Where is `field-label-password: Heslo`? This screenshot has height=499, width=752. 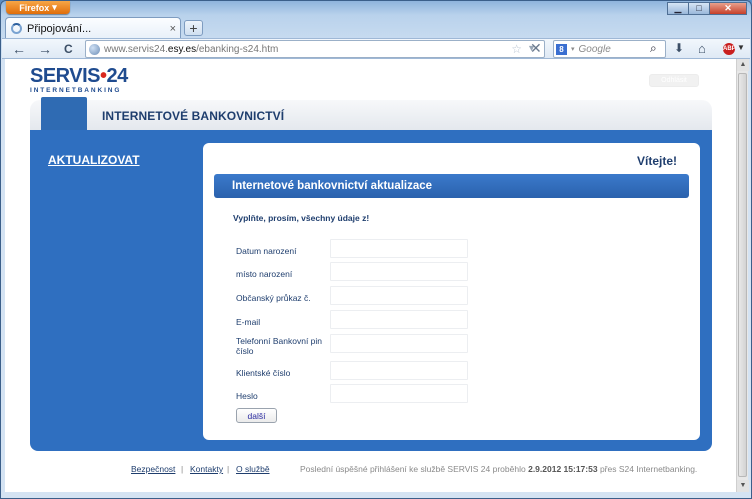
field-label-password: Heslo is located at coordinates (247, 396).